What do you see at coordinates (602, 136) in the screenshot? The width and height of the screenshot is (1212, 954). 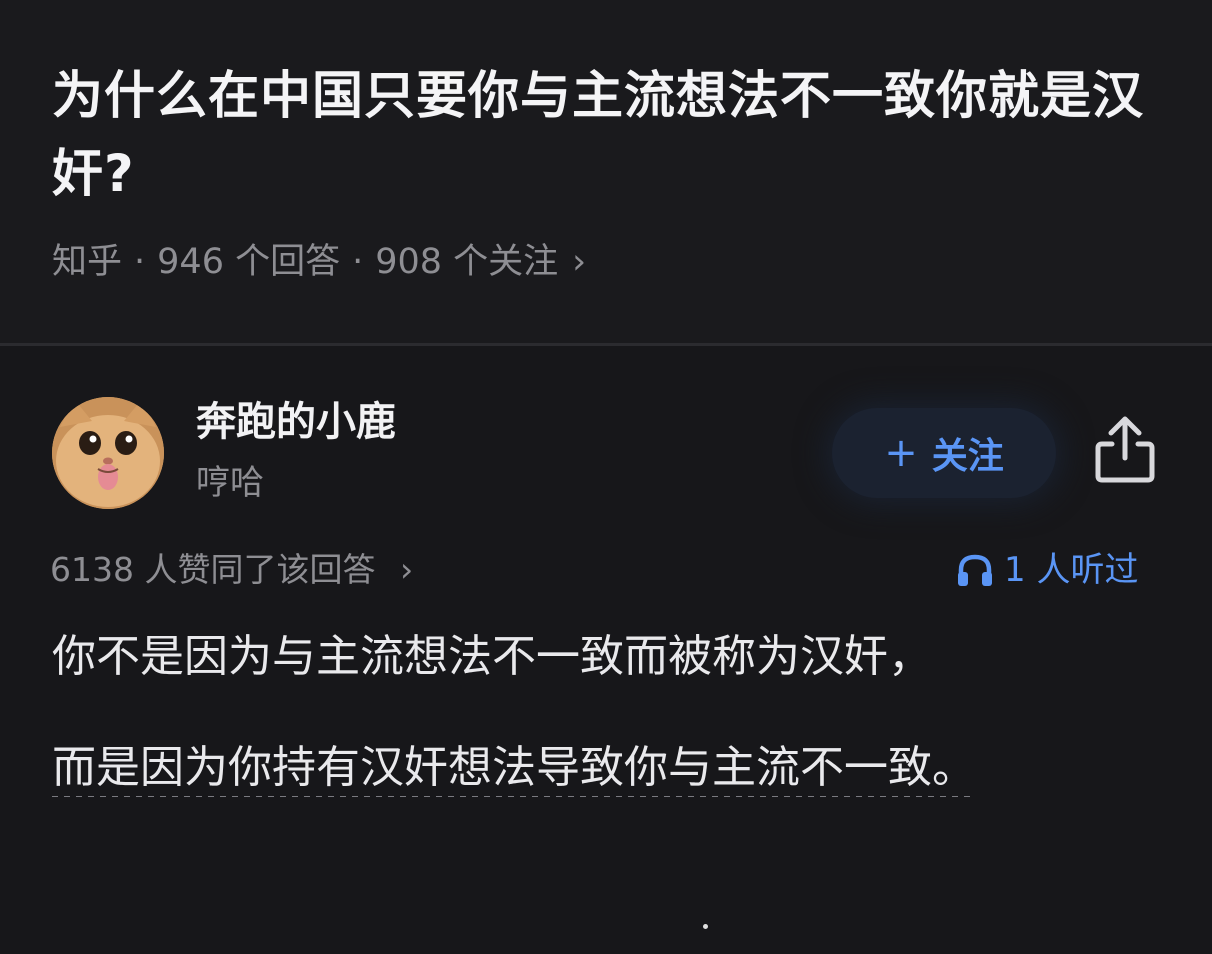 I see `question-title: 为什么在中国只要你与主流想法不一致你就是汉奸?` at bounding box center [602, 136].